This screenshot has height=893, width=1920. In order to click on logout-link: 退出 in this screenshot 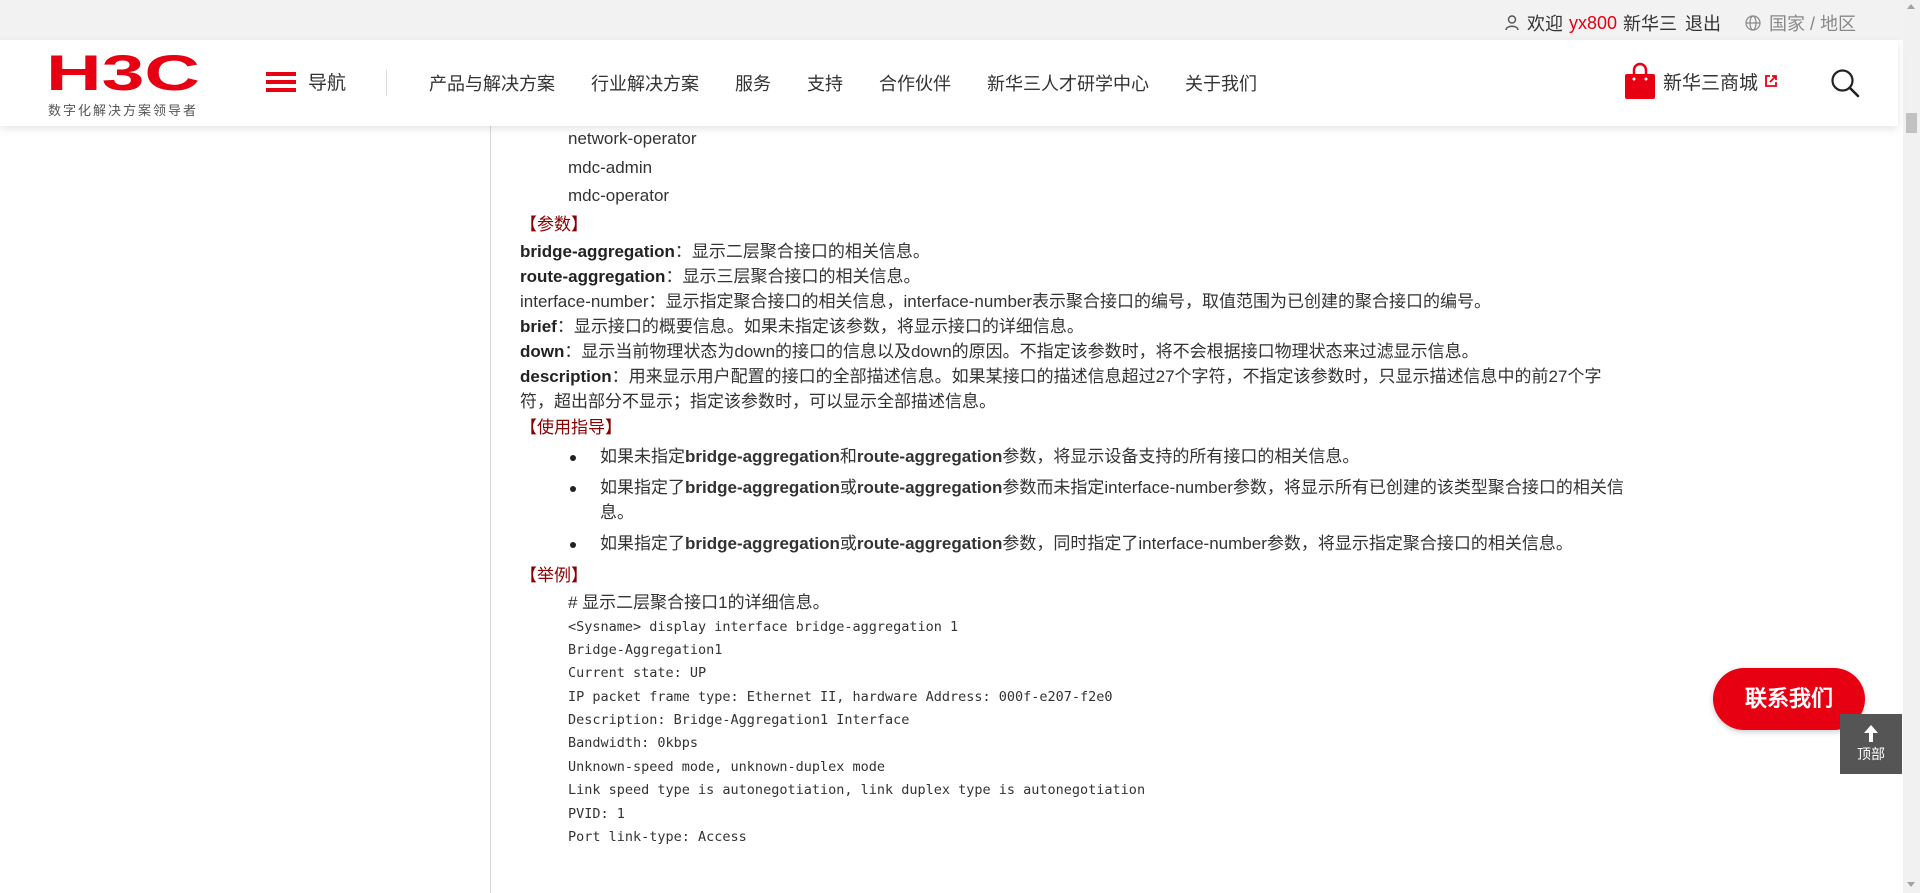, I will do `click(1703, 23)`.